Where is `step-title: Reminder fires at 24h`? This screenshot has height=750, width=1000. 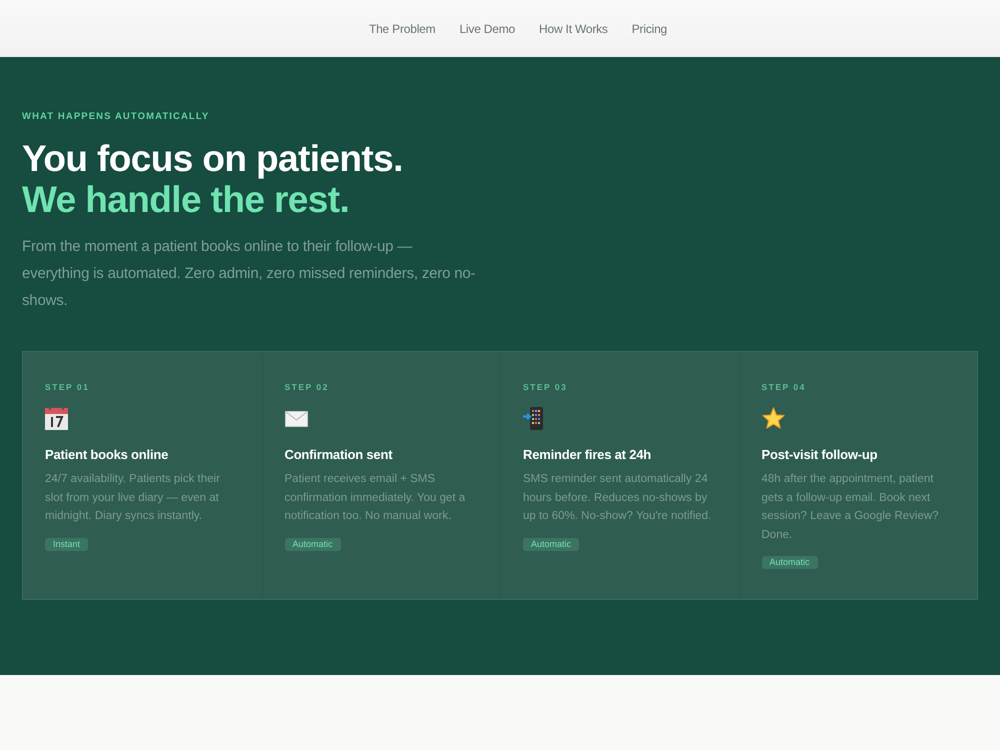 step-title: Reminder fires at 24h is located at coordinates (587, 455).